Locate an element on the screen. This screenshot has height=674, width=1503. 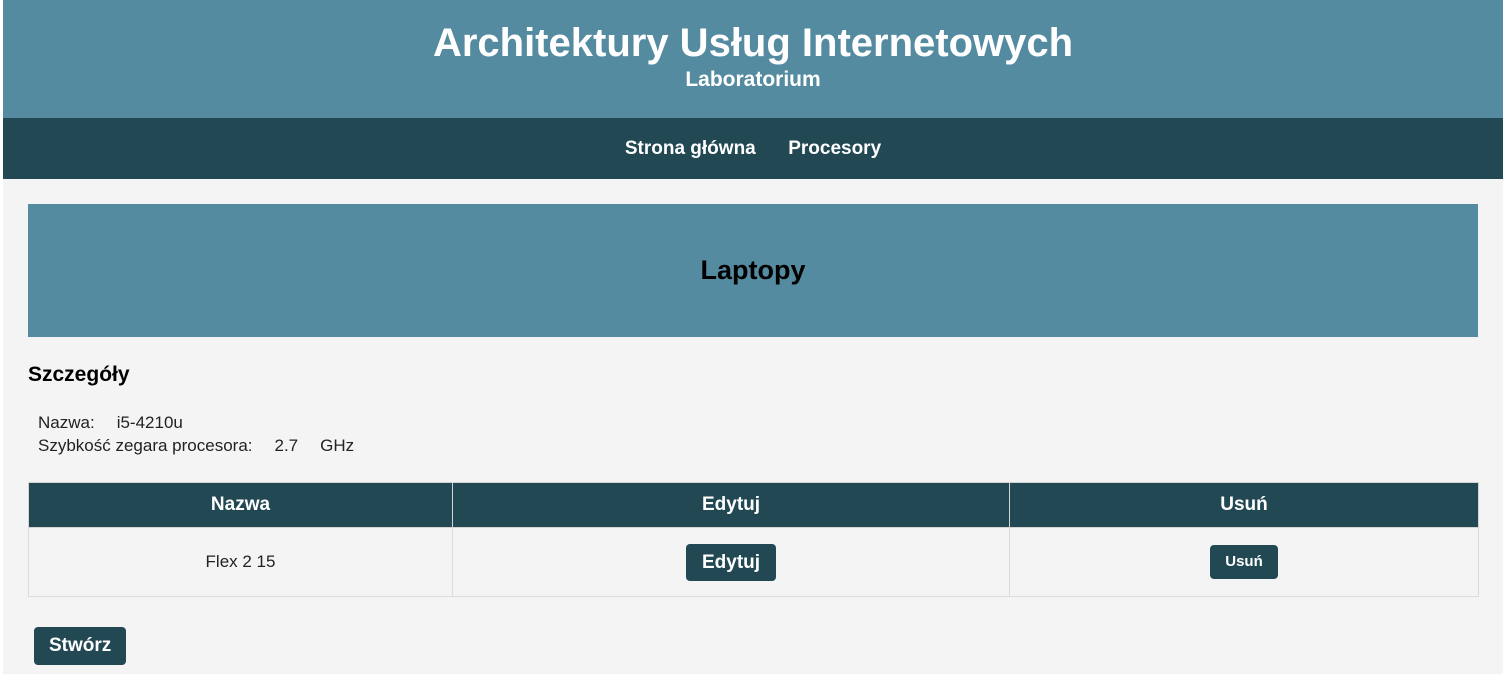
delete-button: Usuń is located at coordinates (1244, 562).